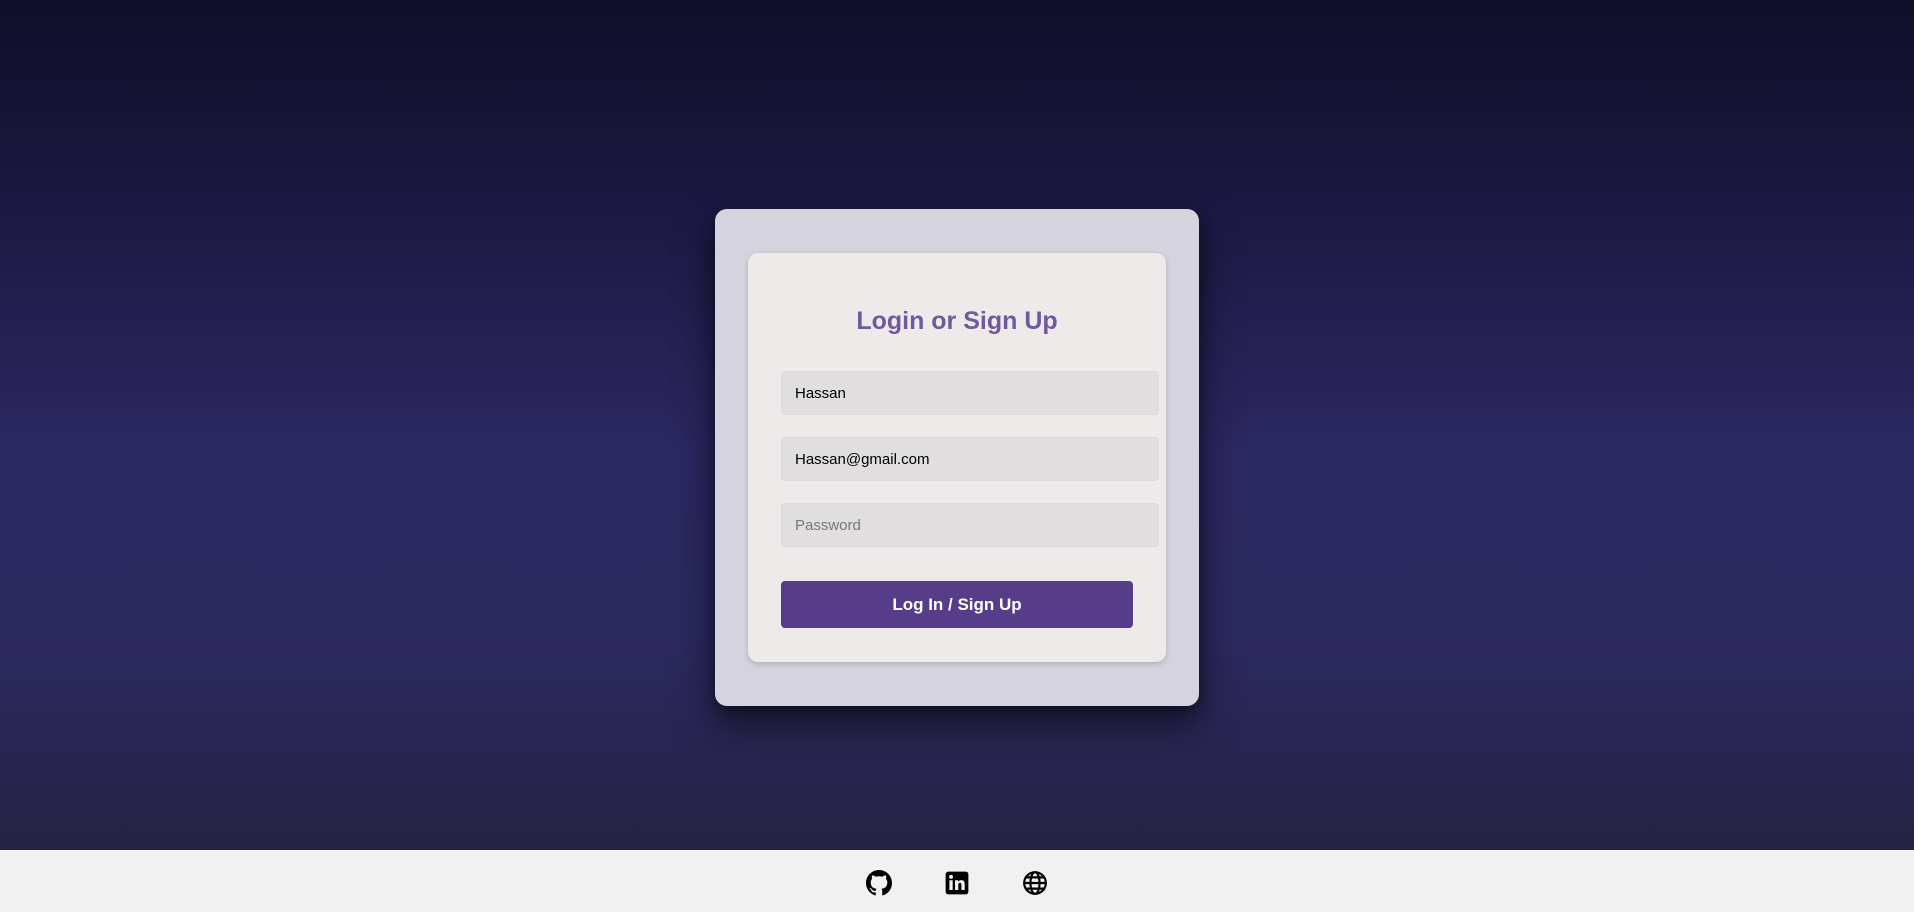 This screenshot has width=1914, height=912. I want to click on login-card: Login or Sign Up Log In / Sign Up, so click(957, 457).